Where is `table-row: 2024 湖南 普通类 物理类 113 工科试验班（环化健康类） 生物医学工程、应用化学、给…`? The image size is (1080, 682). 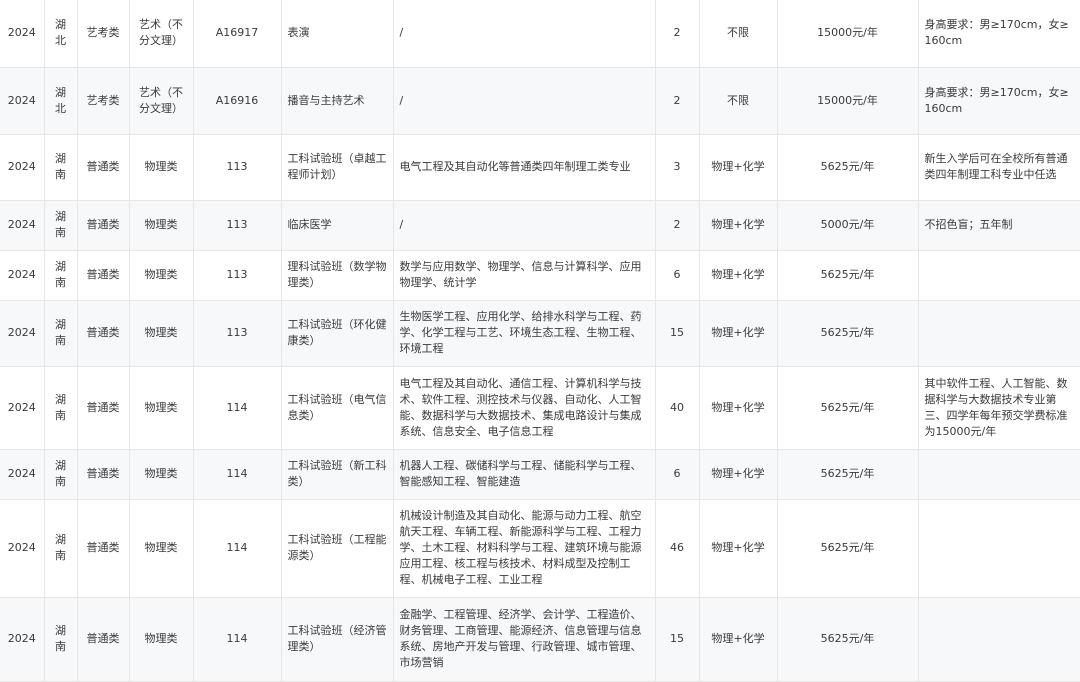
table-row: 2024 湖南 普通类 物理类 113 工科试验班（环化健康类） 生物医学工程、应用化学、给… is located at coordinates (540, 333).